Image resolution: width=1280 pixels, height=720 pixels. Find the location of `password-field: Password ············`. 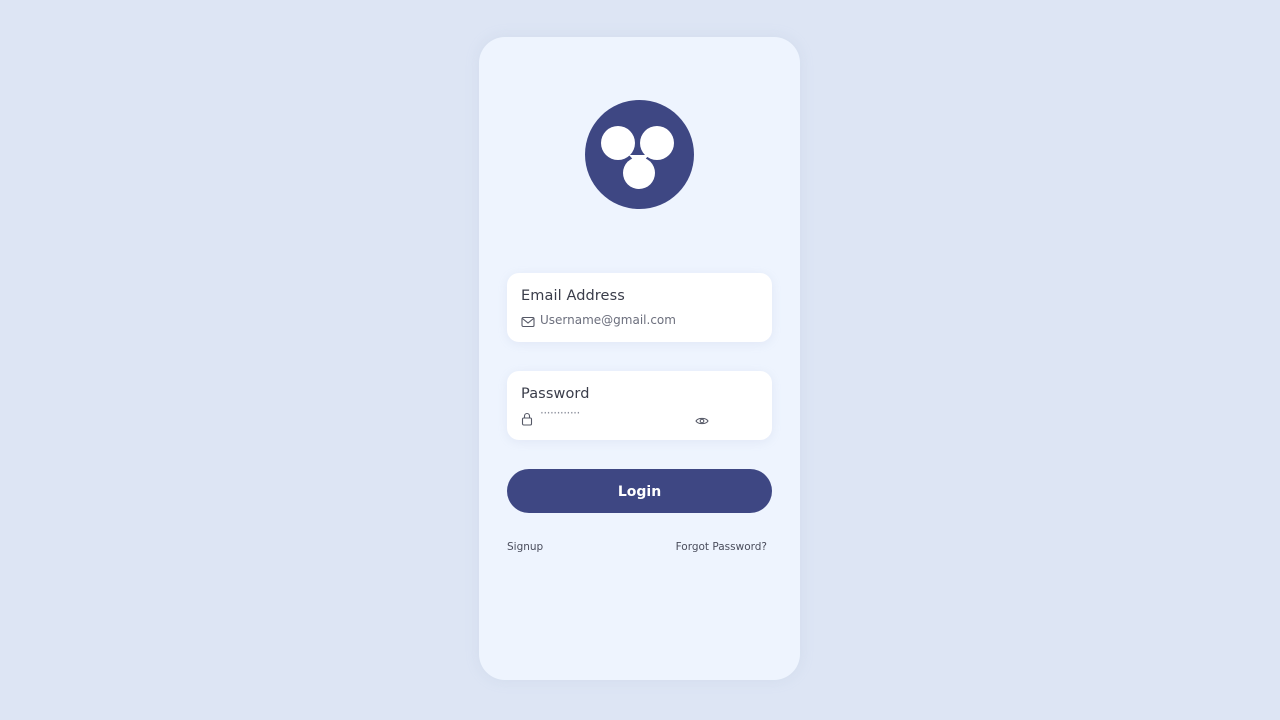

password-field: Password ············ is located at coordinates (639, 405).